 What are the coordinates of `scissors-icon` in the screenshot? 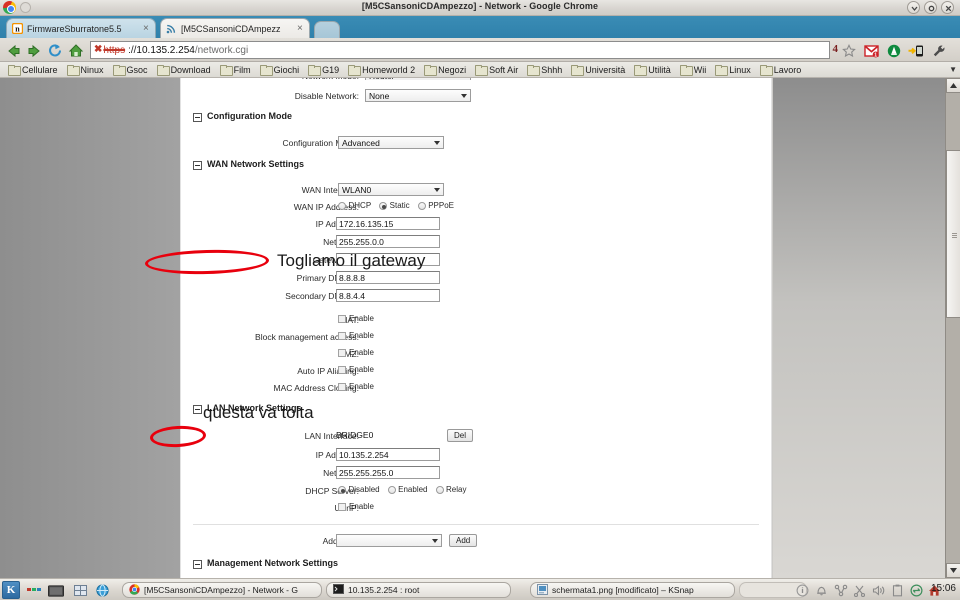 It's located at (859, 590).